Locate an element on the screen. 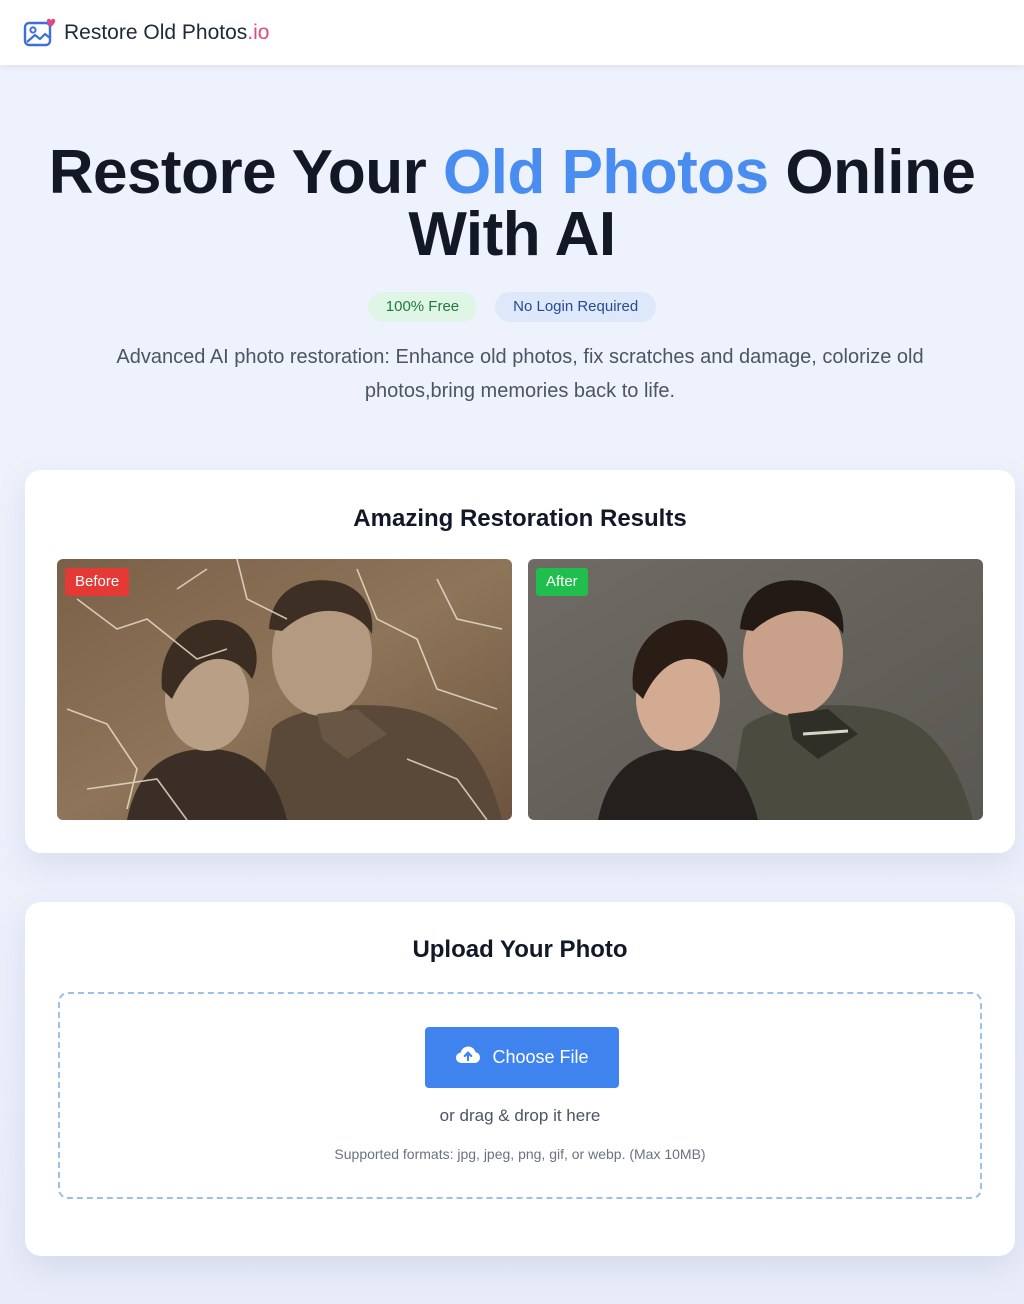  choose-file-label: Choose File is located at coordinates (540, 1057).